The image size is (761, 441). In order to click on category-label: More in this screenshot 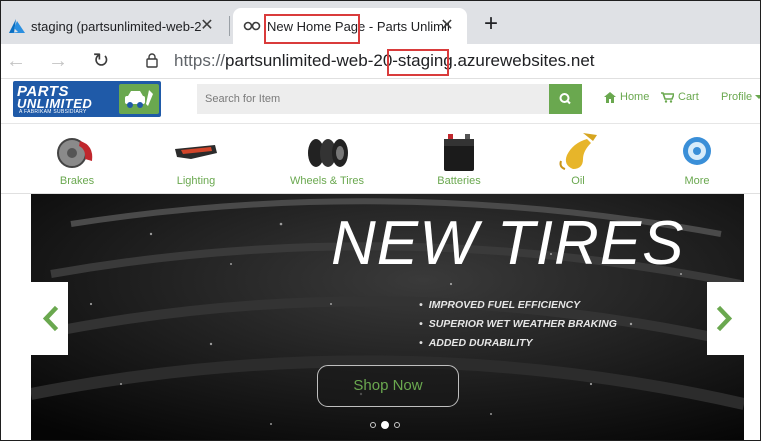, I will do `click(697, 181)`.